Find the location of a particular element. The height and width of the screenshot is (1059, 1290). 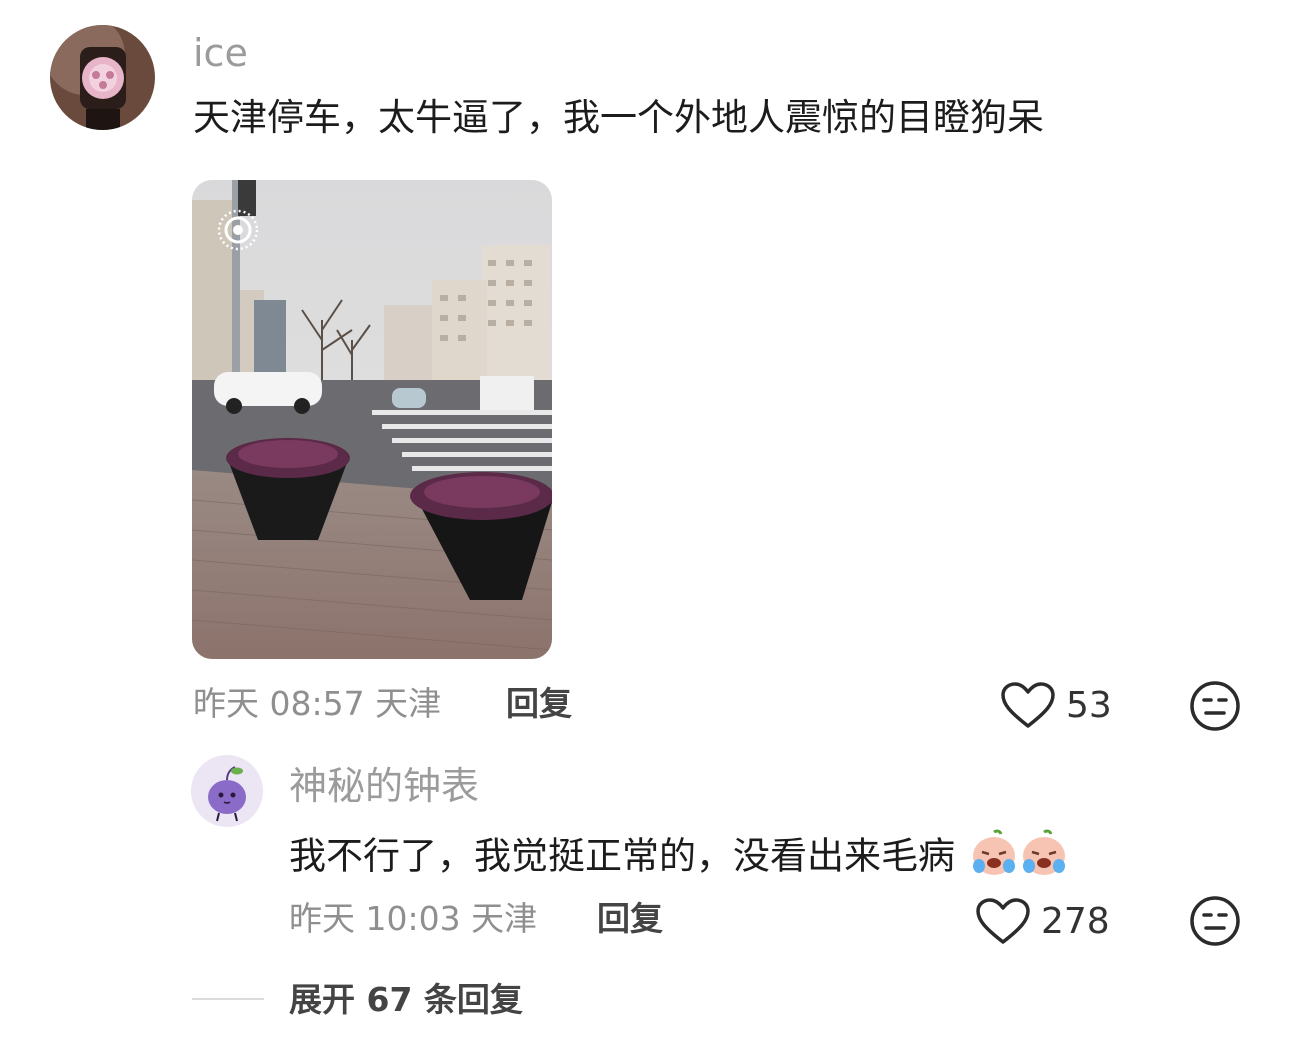

reply-text-line: 我不行了，我觉挺正常的，没看出来毛病 is located at coordinates (679, 858).